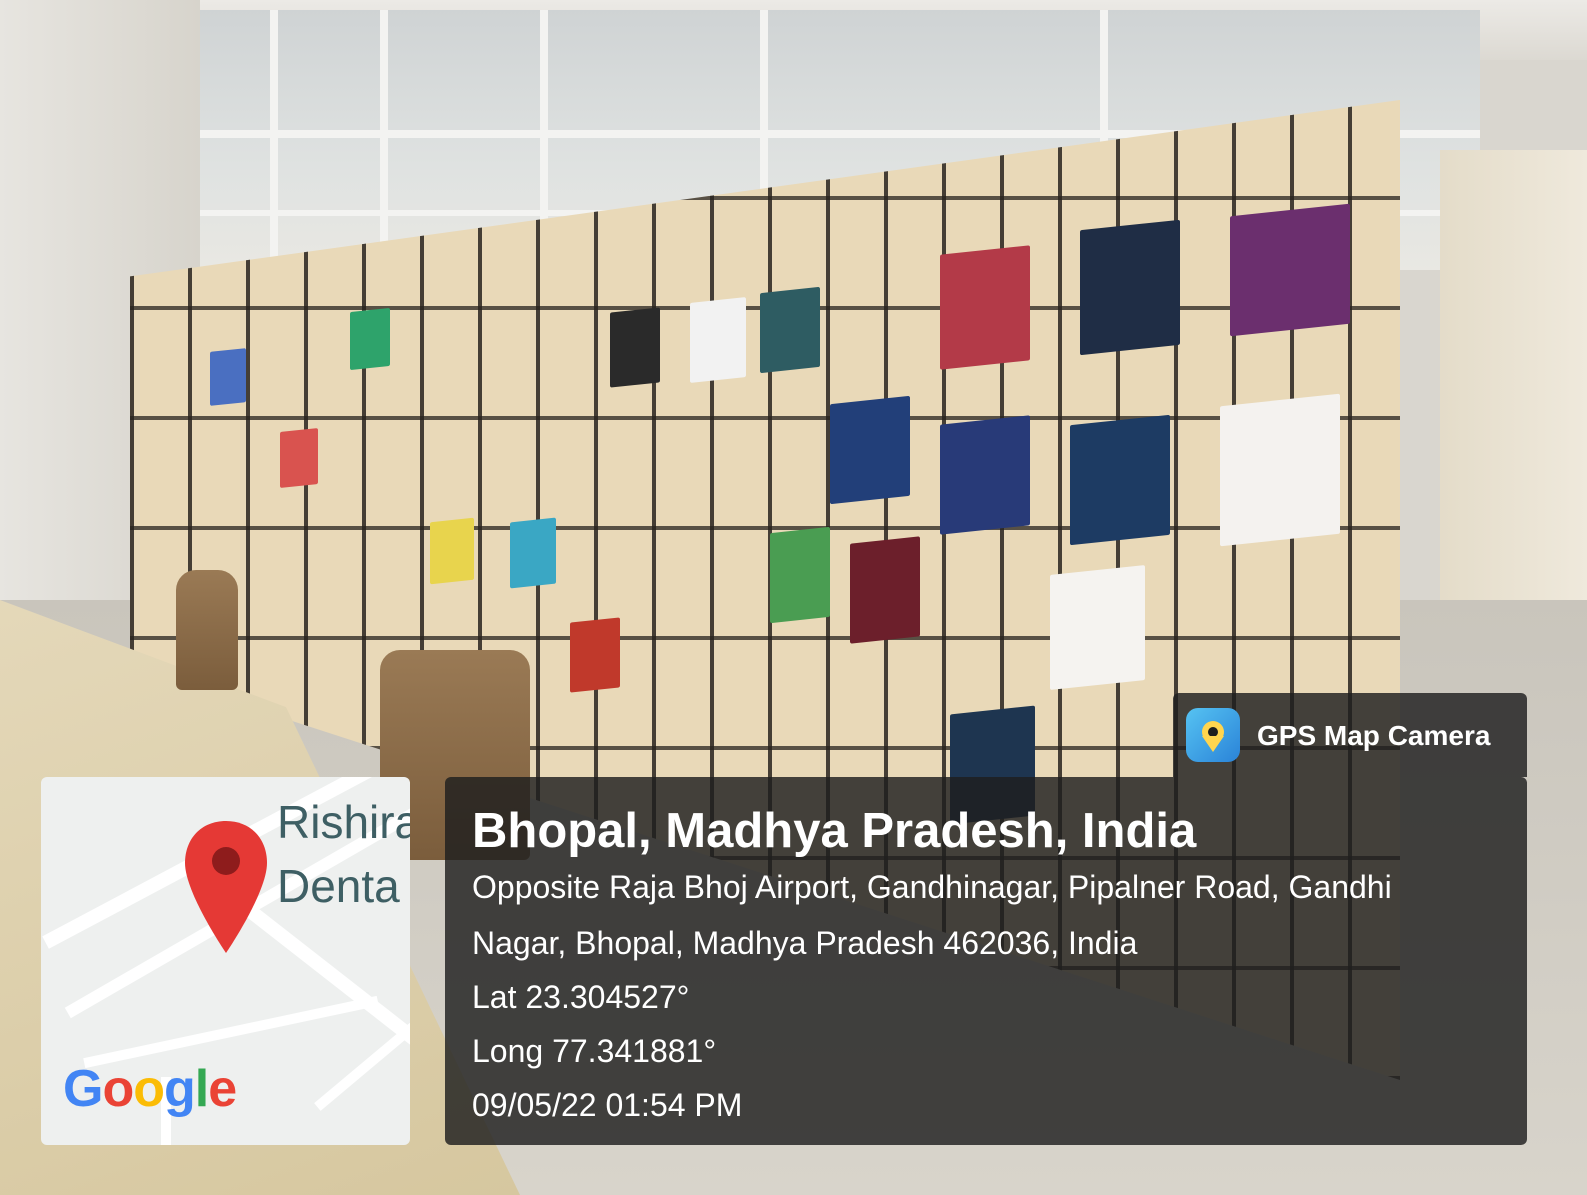 The image size is (1587, 1195). I want to click on longitude: Long 77.341881°, so click(594, 1051).